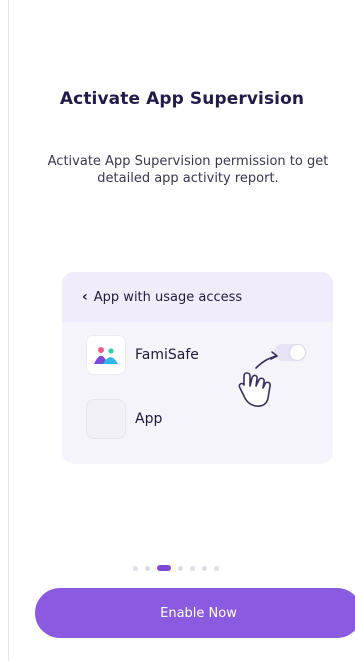 The image size is (355, 661). I want to click on app-row-famisafe: FamiSafe, so click(142, 355).